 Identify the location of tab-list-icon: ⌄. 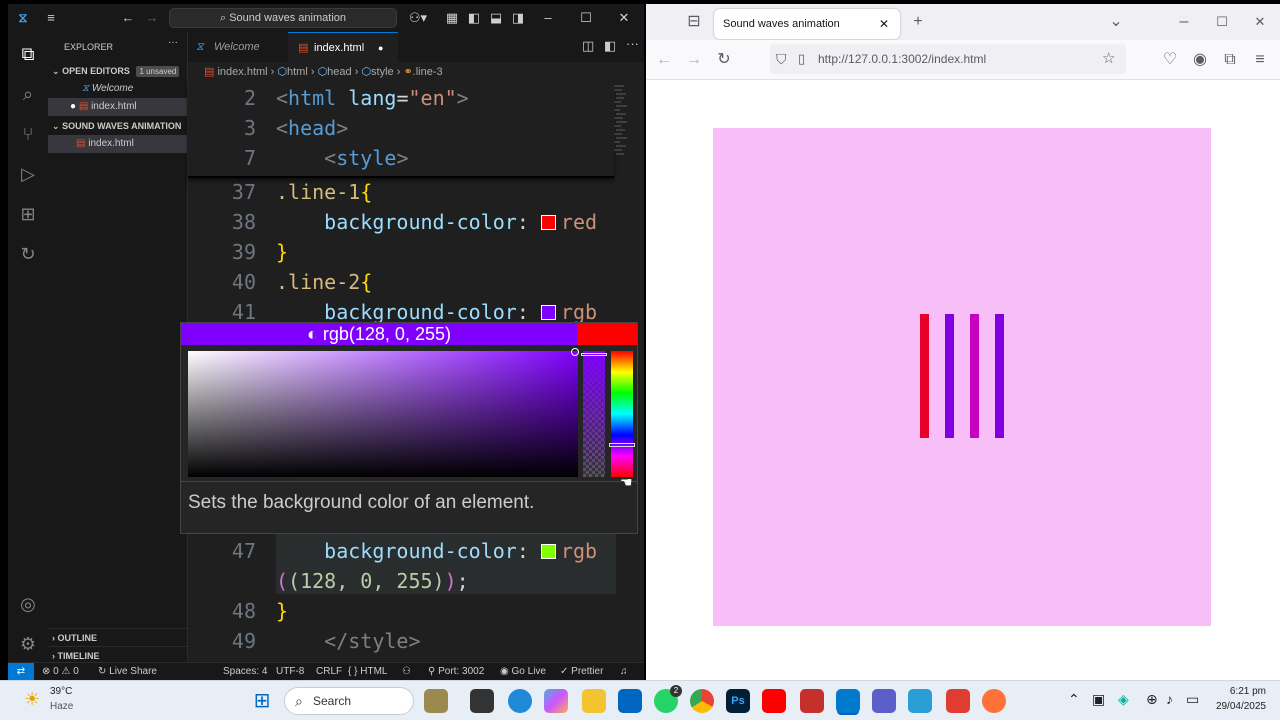
(1116, 22).